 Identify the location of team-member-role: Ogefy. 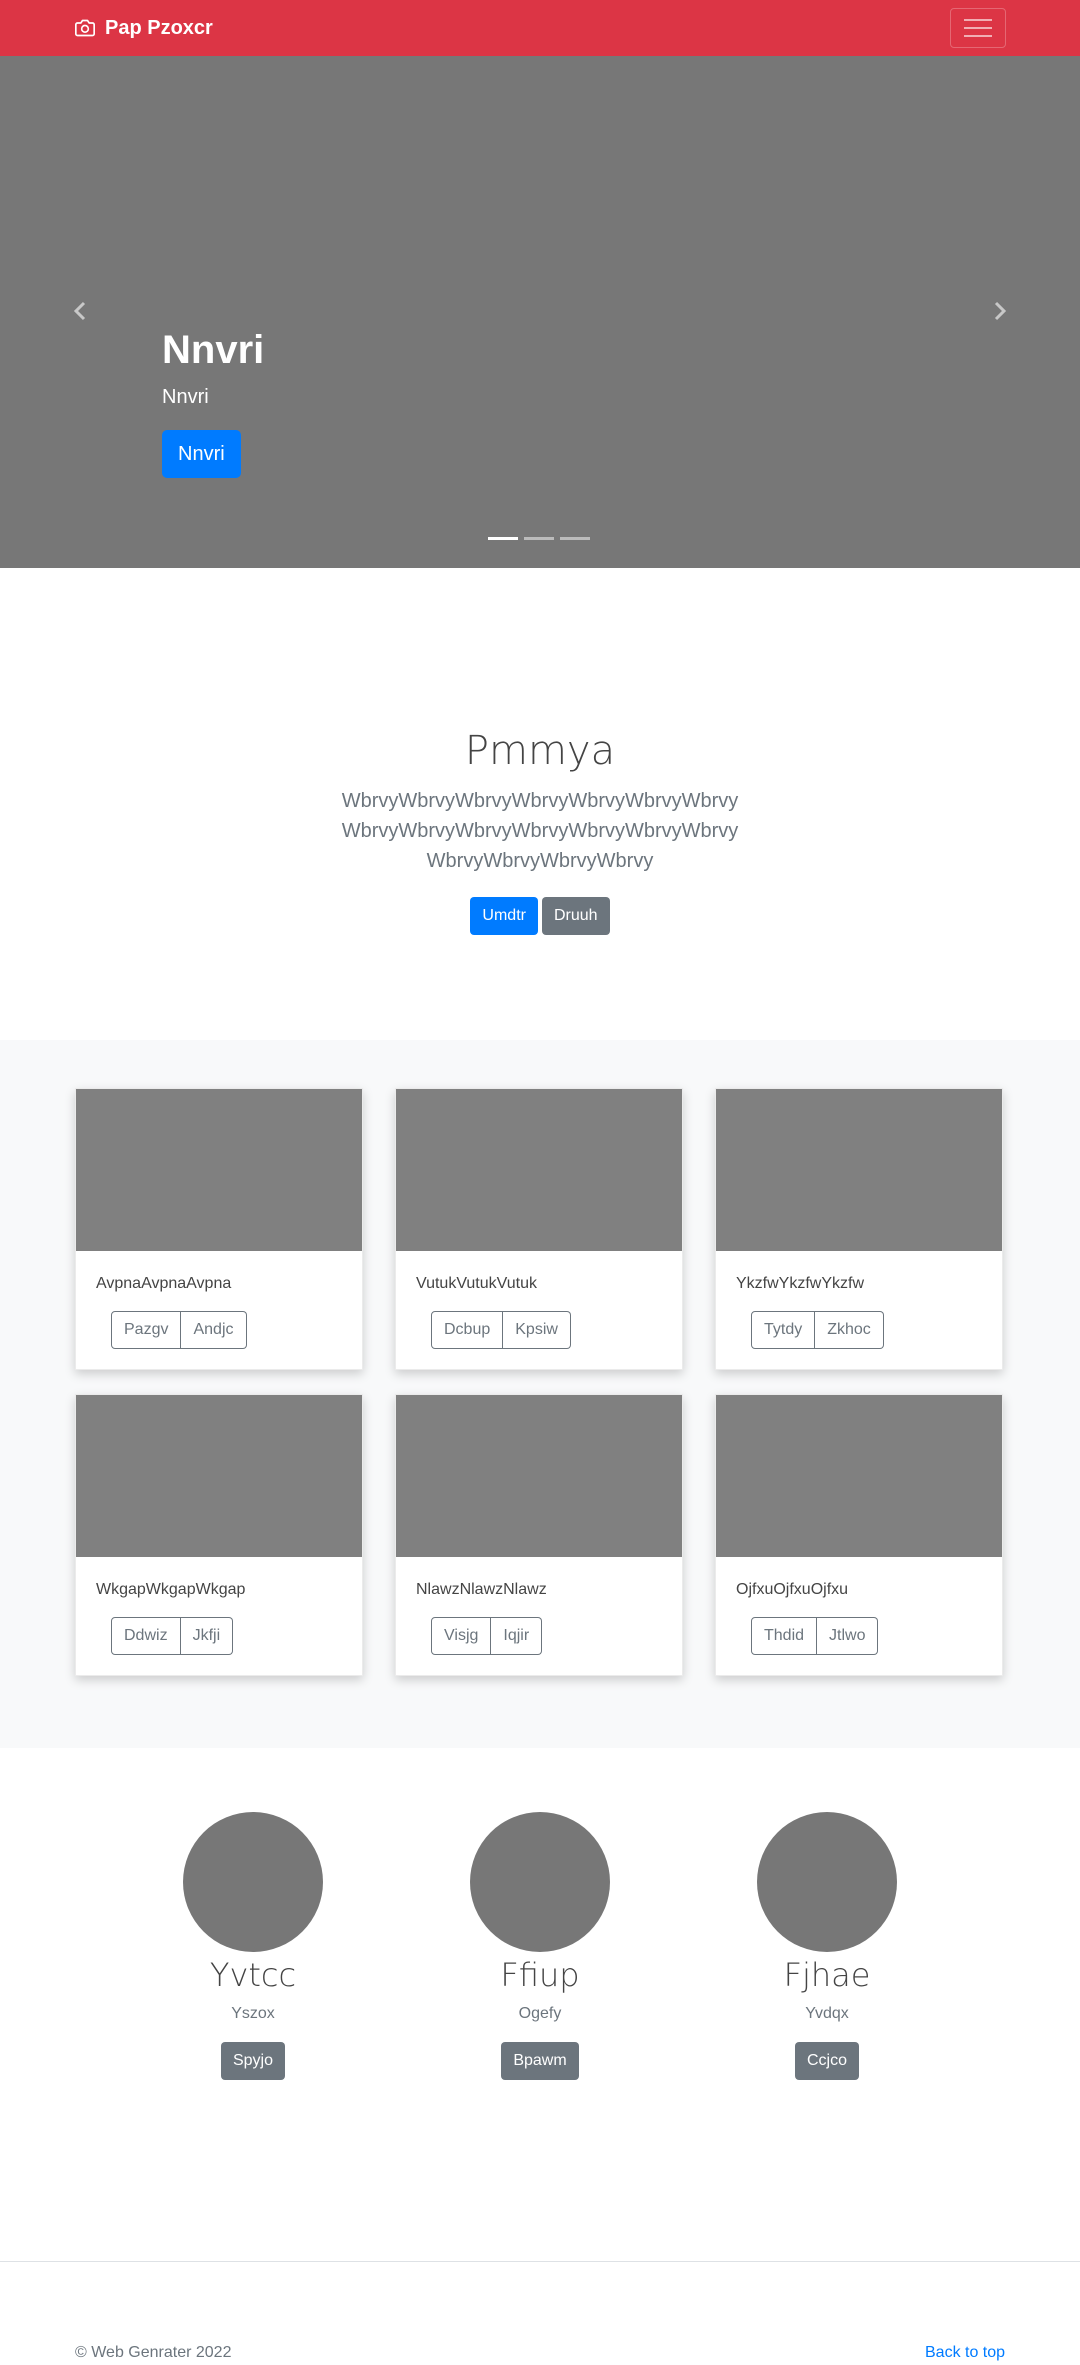
(540, 2013).